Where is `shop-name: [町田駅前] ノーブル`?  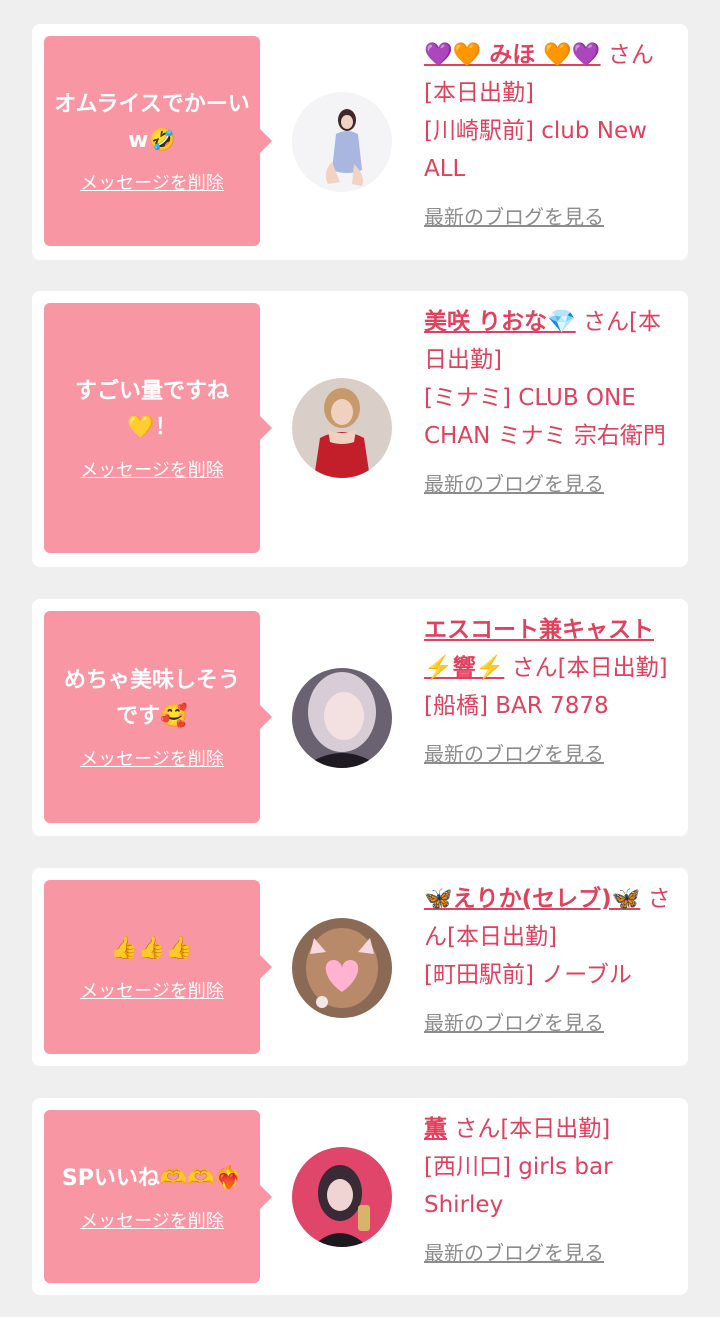
shop-name: [町田駅前] ノーブル is located at coordinates (528, 975).